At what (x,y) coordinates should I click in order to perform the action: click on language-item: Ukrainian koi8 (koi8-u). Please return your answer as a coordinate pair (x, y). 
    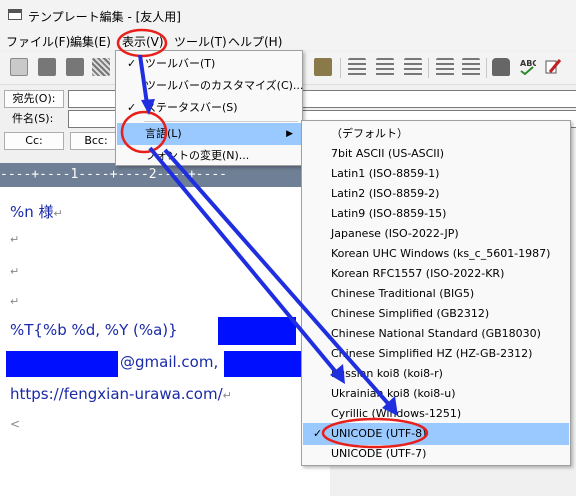
    Looking at the image, I should click on (436, 394).